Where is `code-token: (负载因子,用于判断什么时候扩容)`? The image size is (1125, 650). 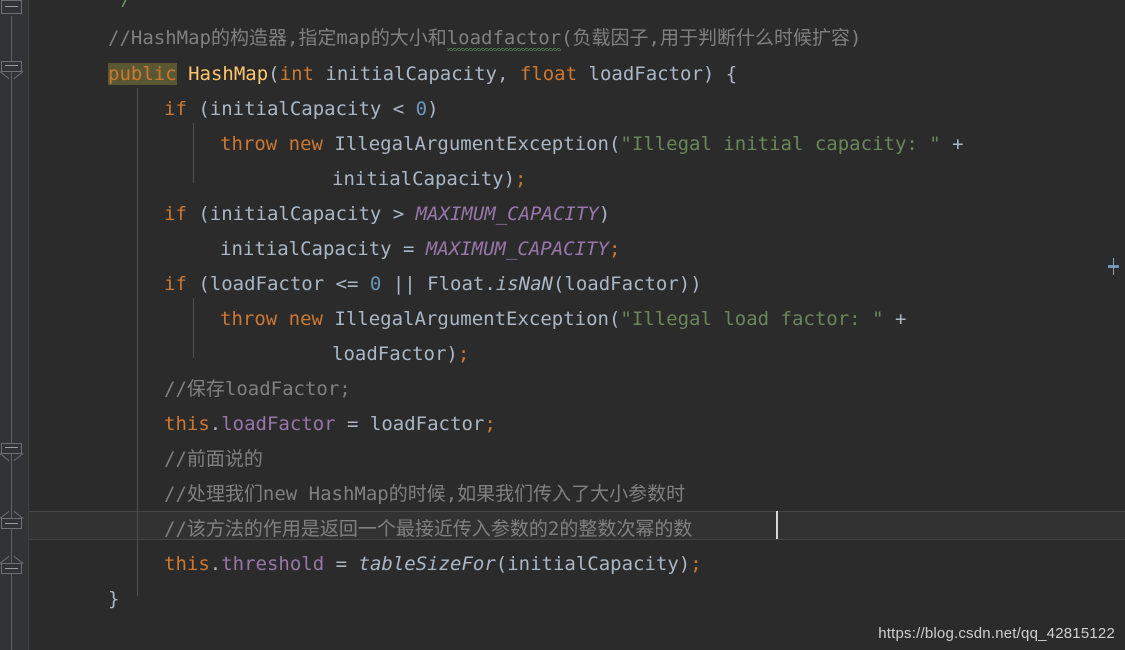
code-token: (负载因子,用于判断什么时候扩容) is located at coordinates (711, 38).